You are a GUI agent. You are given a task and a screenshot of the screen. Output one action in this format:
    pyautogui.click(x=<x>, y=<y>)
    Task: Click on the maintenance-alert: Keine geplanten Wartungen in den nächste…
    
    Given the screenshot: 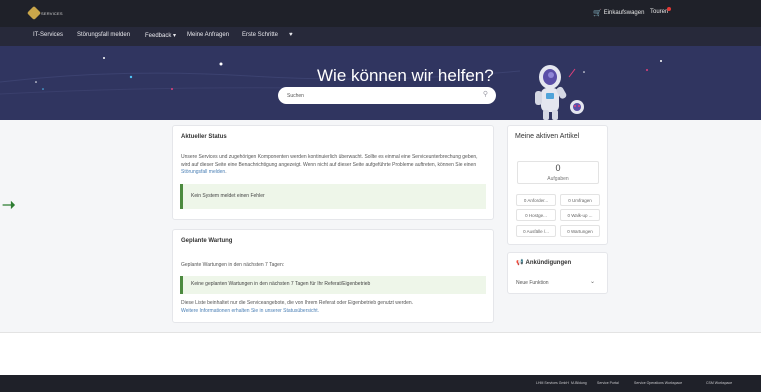 What is the action you would take?
    pyautogui.click(x=333, y=285)
    